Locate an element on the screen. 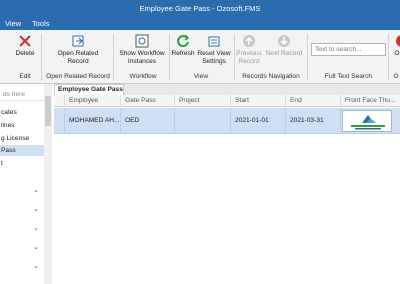  nav-item: lines is located at coordinates (22, 125).